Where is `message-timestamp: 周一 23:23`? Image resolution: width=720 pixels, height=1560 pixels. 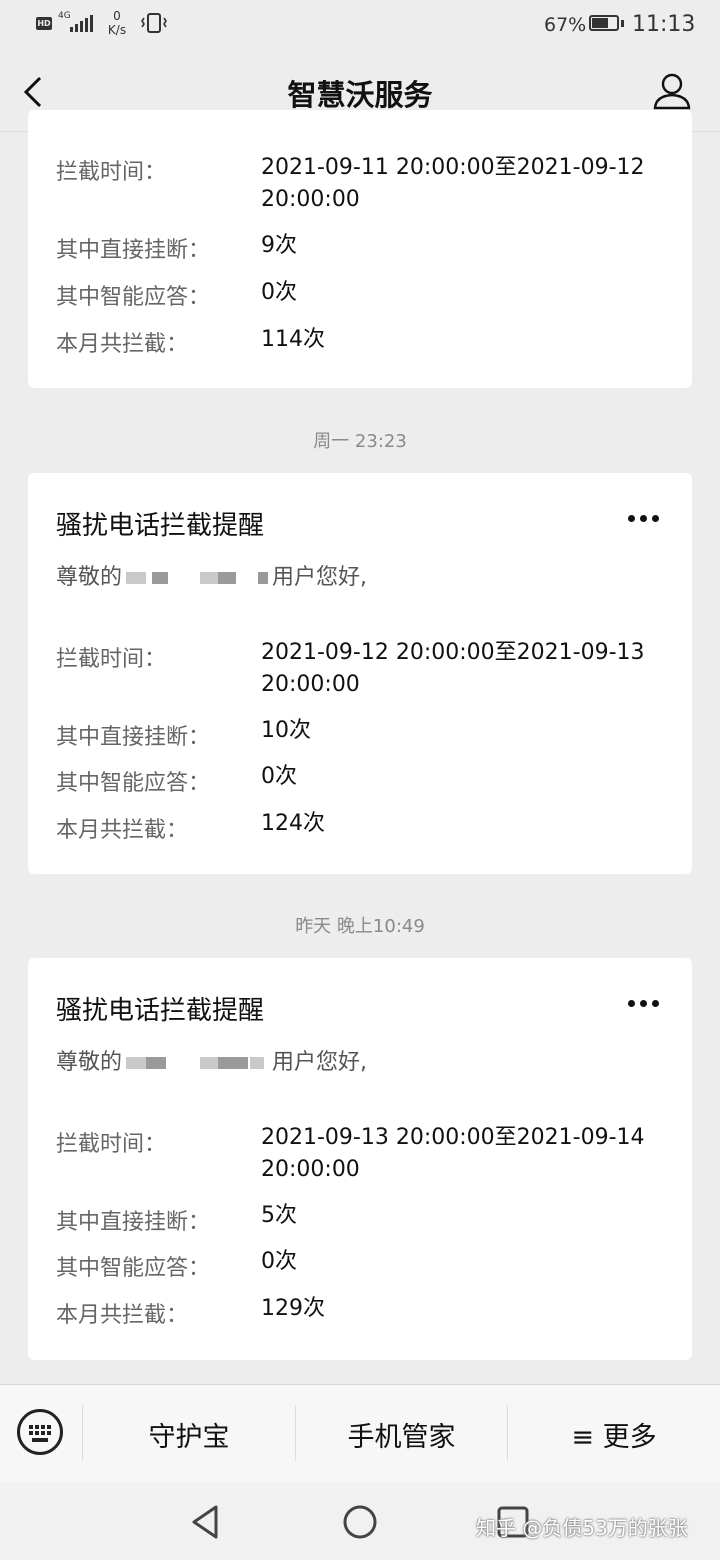
message-timestamp: 周一 23:23 is located at coordinates (360, 441).